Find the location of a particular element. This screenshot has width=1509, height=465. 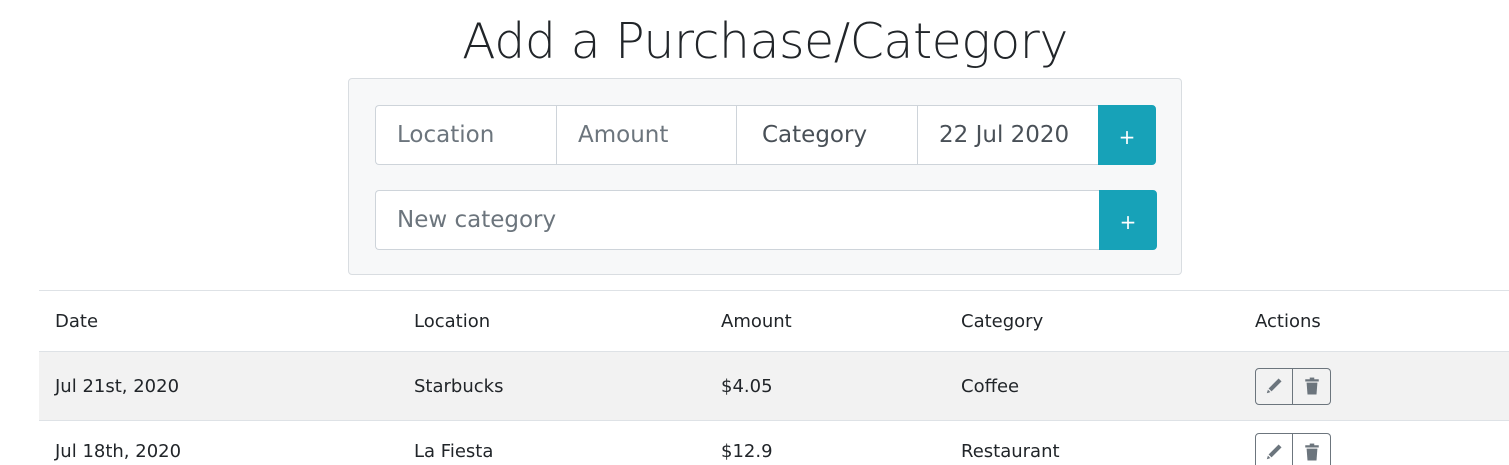

row-location: La Fiesta is located at coordinates (454, 451).